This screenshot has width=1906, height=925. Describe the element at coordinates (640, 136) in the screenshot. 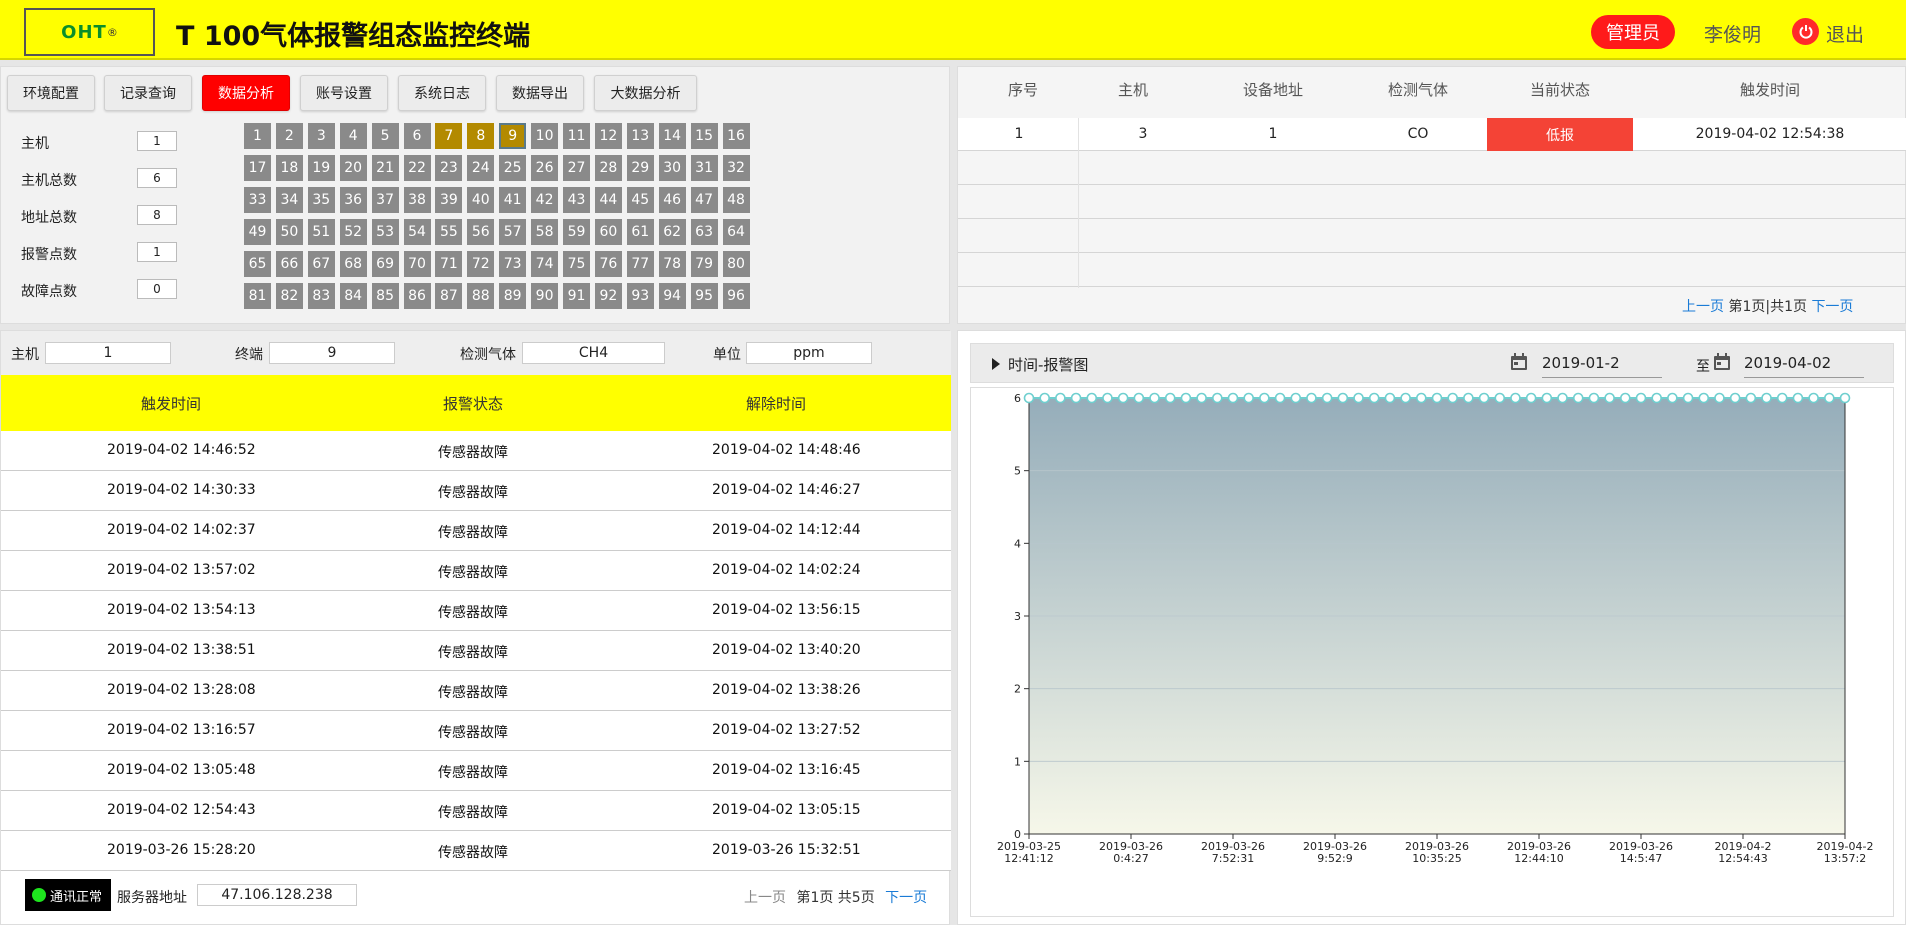

I see `address-cell: 13` at that location.